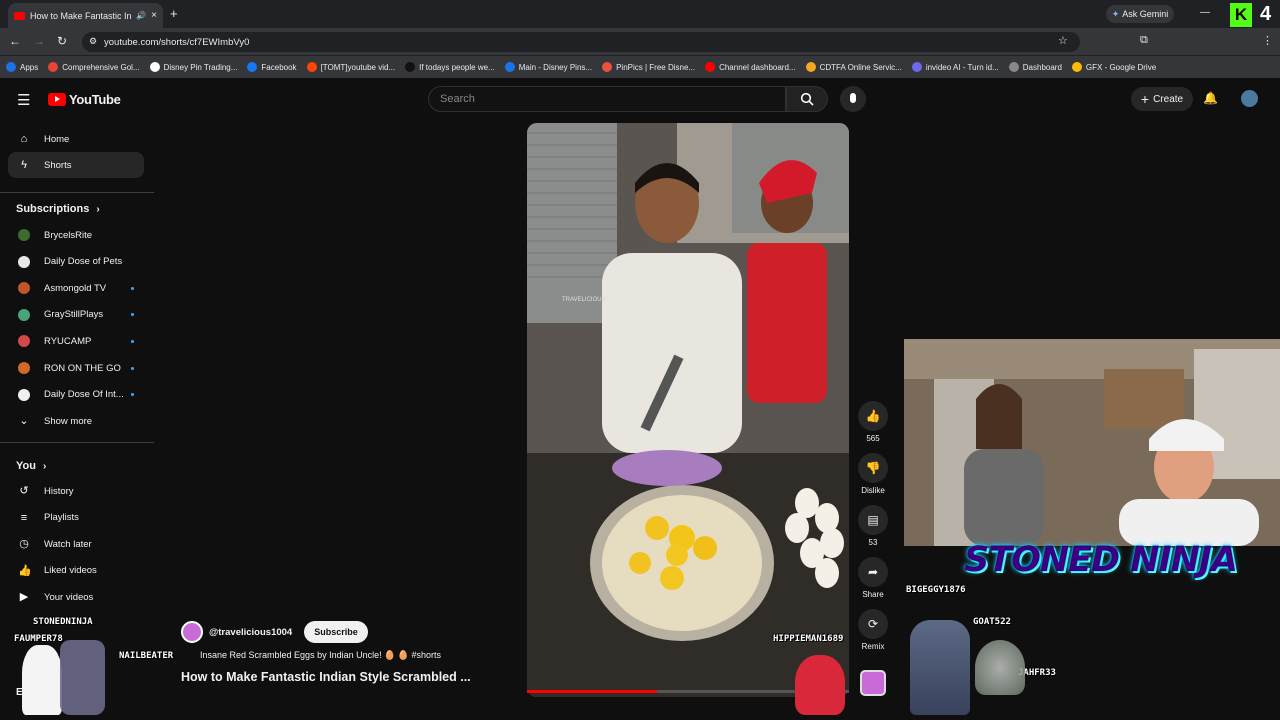  I want to click on tab-title: How to Make Fantastic Indi, so click(81, 15).